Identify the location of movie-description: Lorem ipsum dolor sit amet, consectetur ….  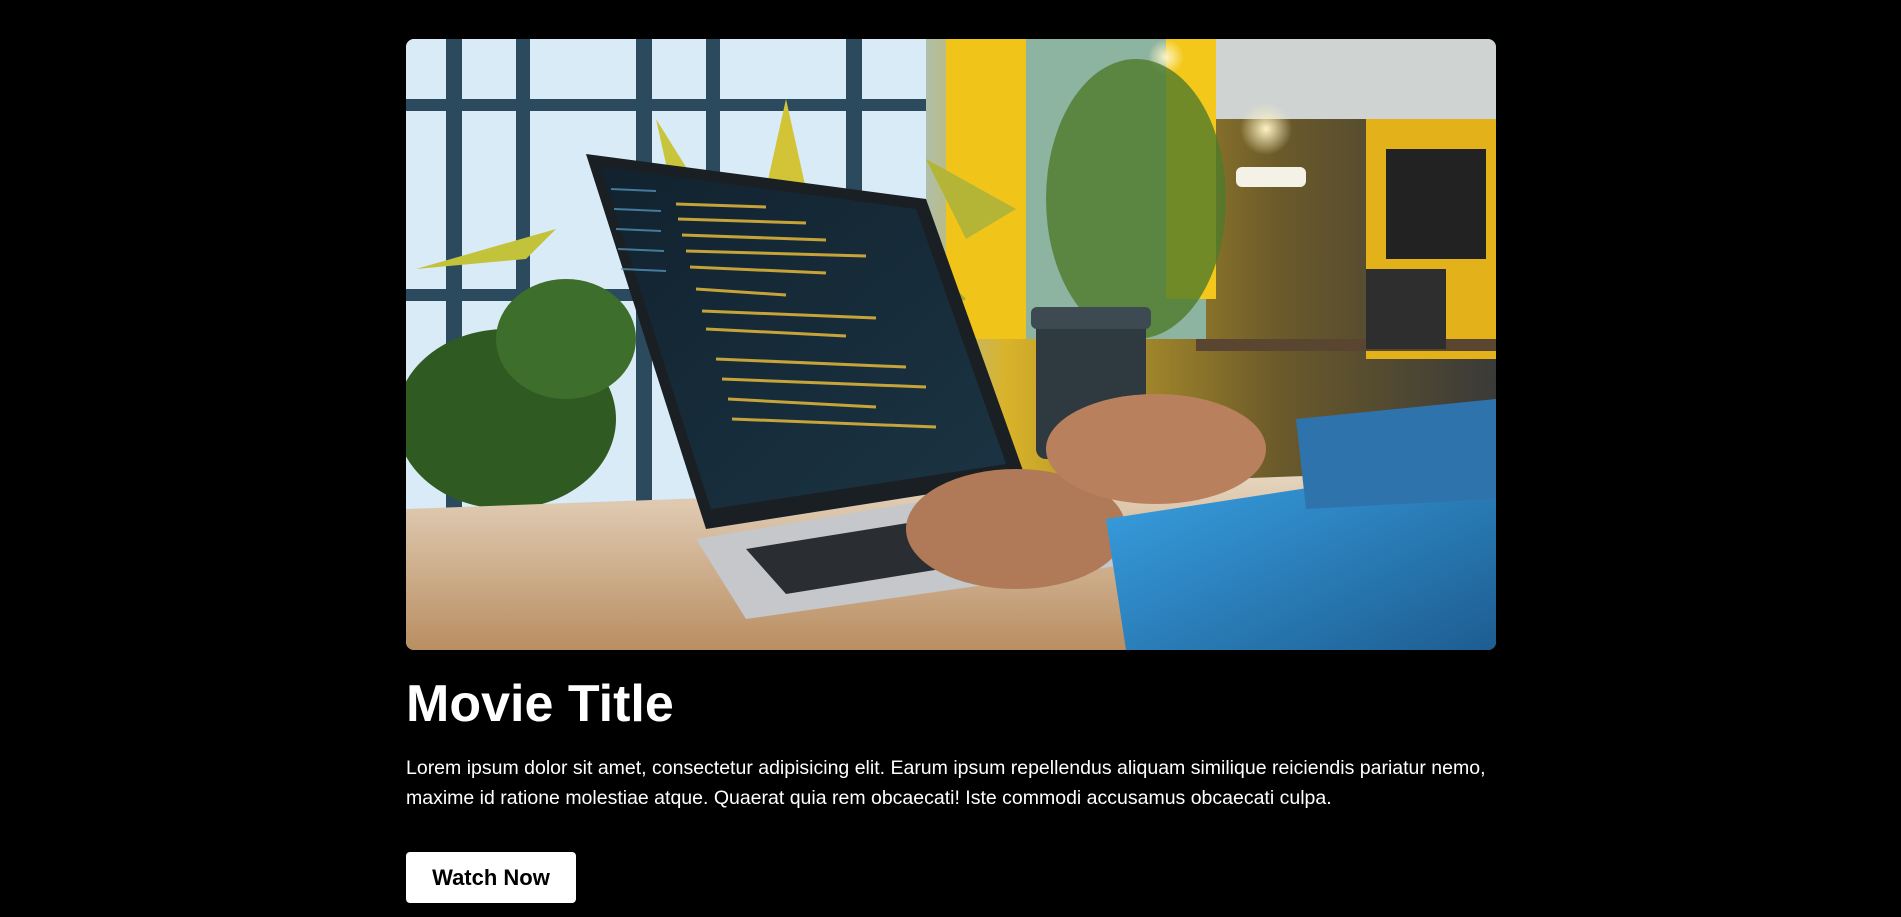
(946, 783).